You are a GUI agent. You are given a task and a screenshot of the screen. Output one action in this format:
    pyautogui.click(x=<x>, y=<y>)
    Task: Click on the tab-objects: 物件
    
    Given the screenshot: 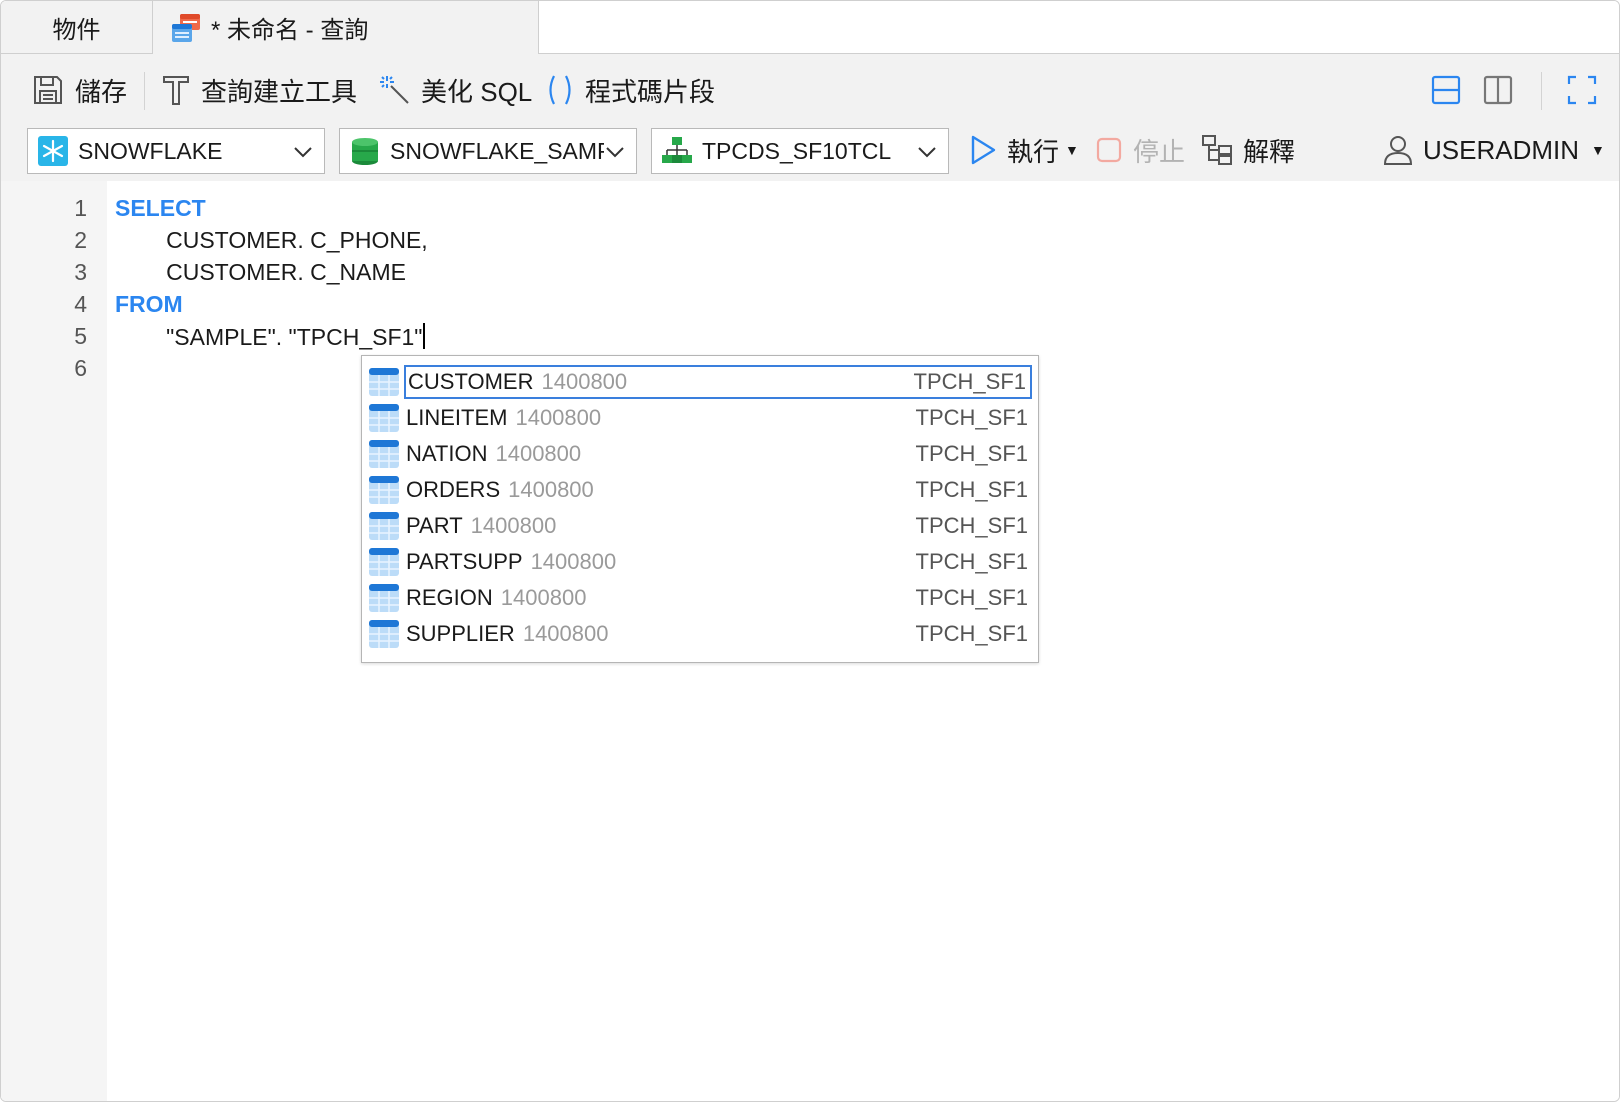 What is the action you would take?
    pyautogui.click(x=77, y=27)
    